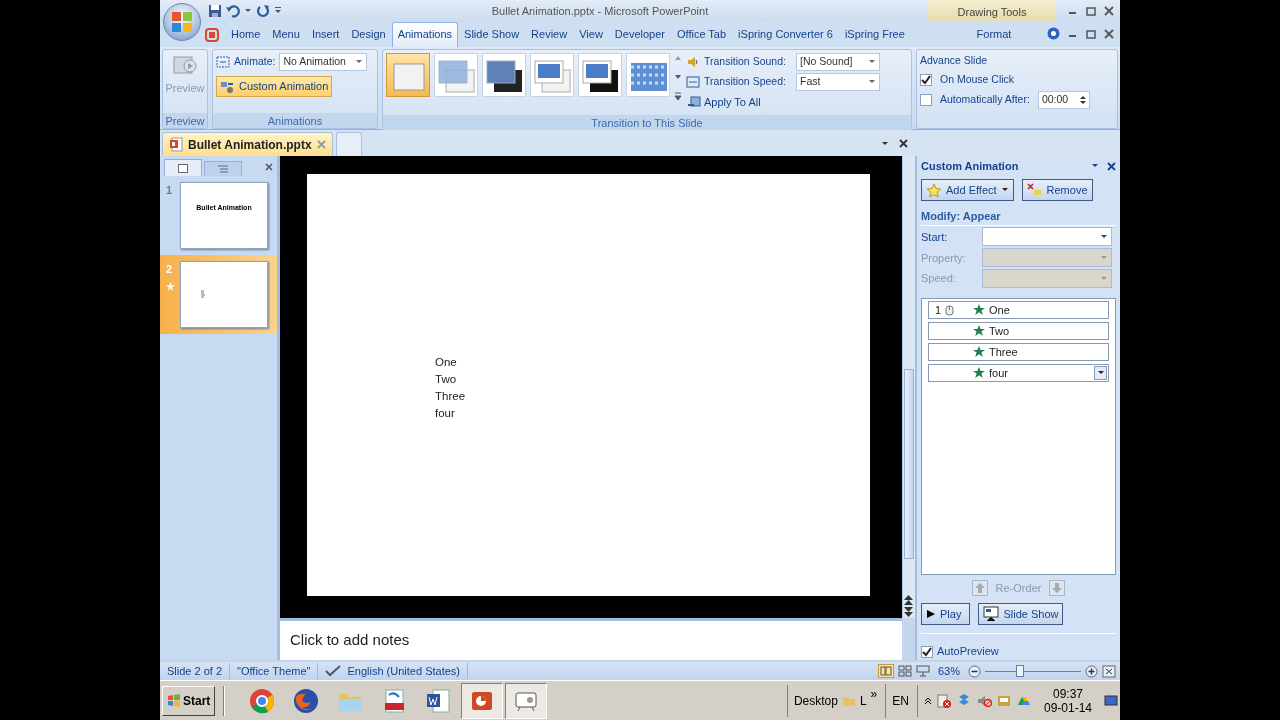  Describe the element at coordinates (702, 34) in the screenshot. I see `ribbon-tab: Office Tab` at that location.